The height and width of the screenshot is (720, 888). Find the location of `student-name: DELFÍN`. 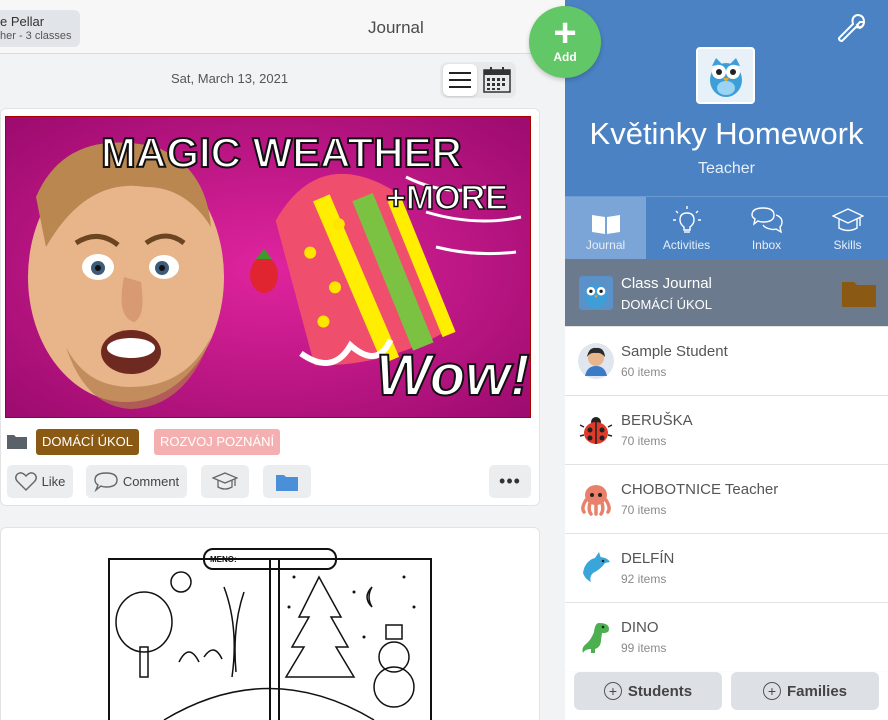

student-name: DELFÍN is located at coordinates (648, 558).